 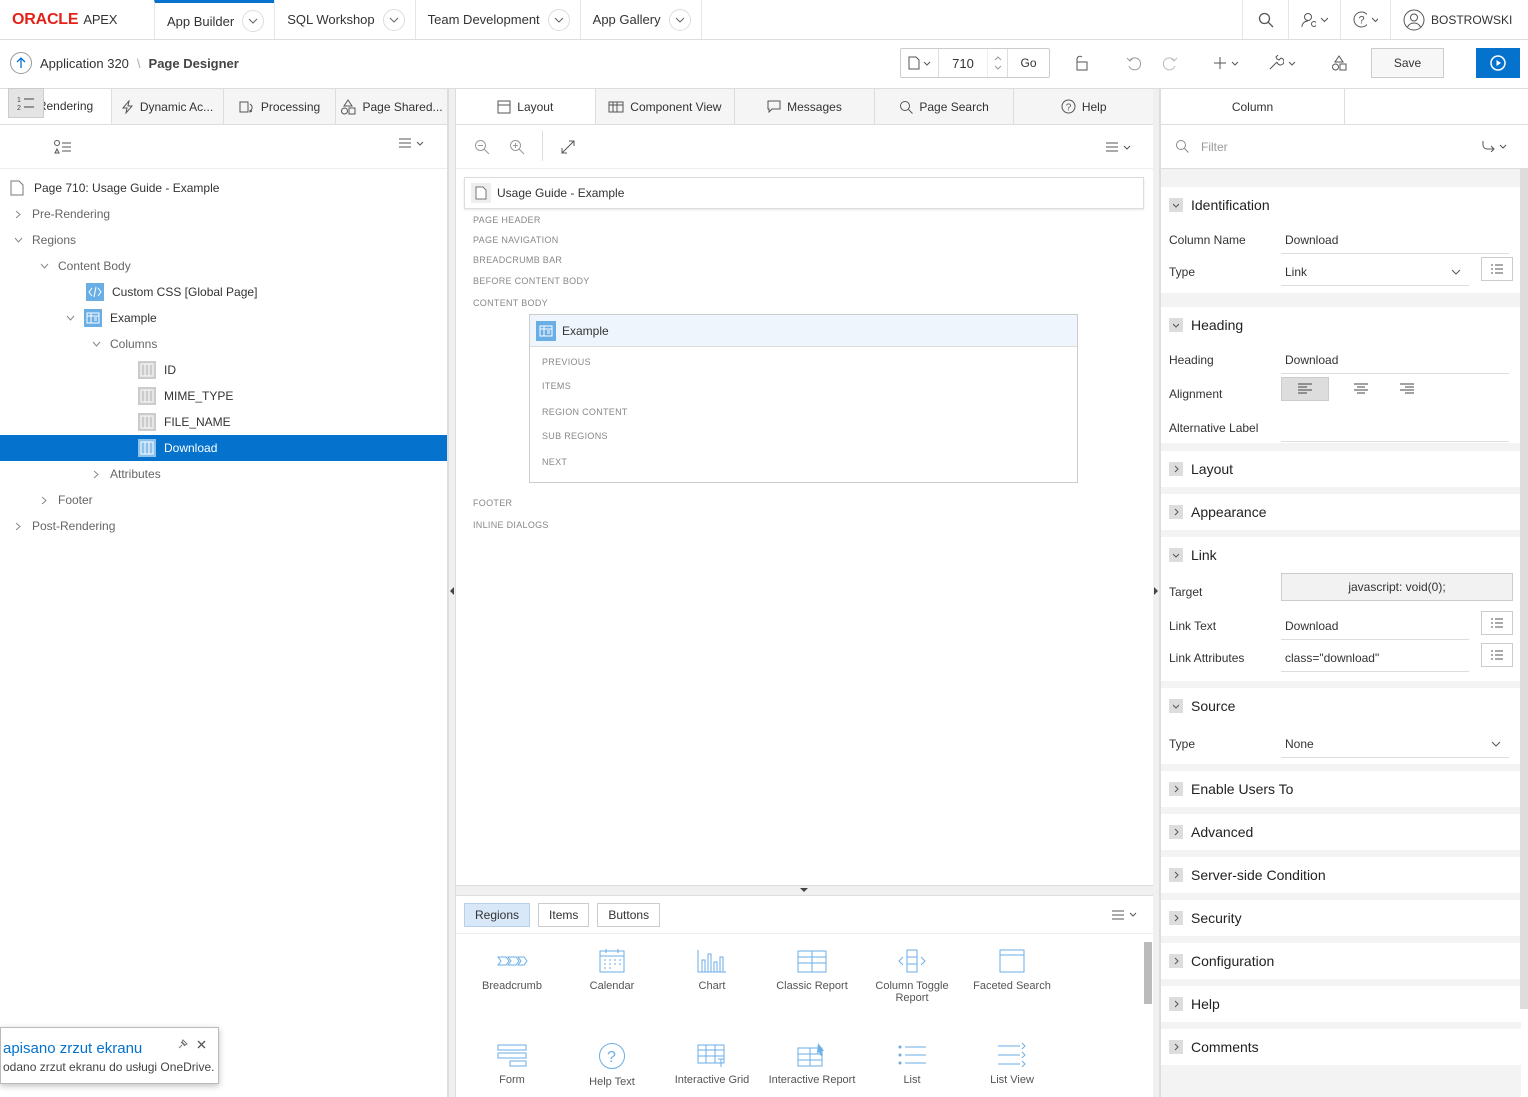 I want to click on zoom-in-button, so click(x=517, y=147).